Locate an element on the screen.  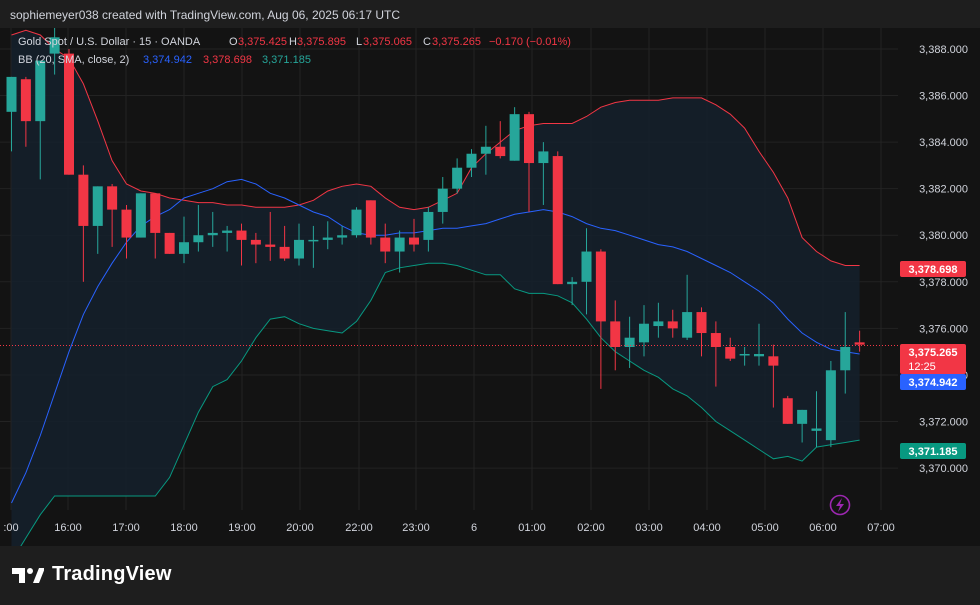
time-tick-label: 22:00 is located at coordinates (359, 528).